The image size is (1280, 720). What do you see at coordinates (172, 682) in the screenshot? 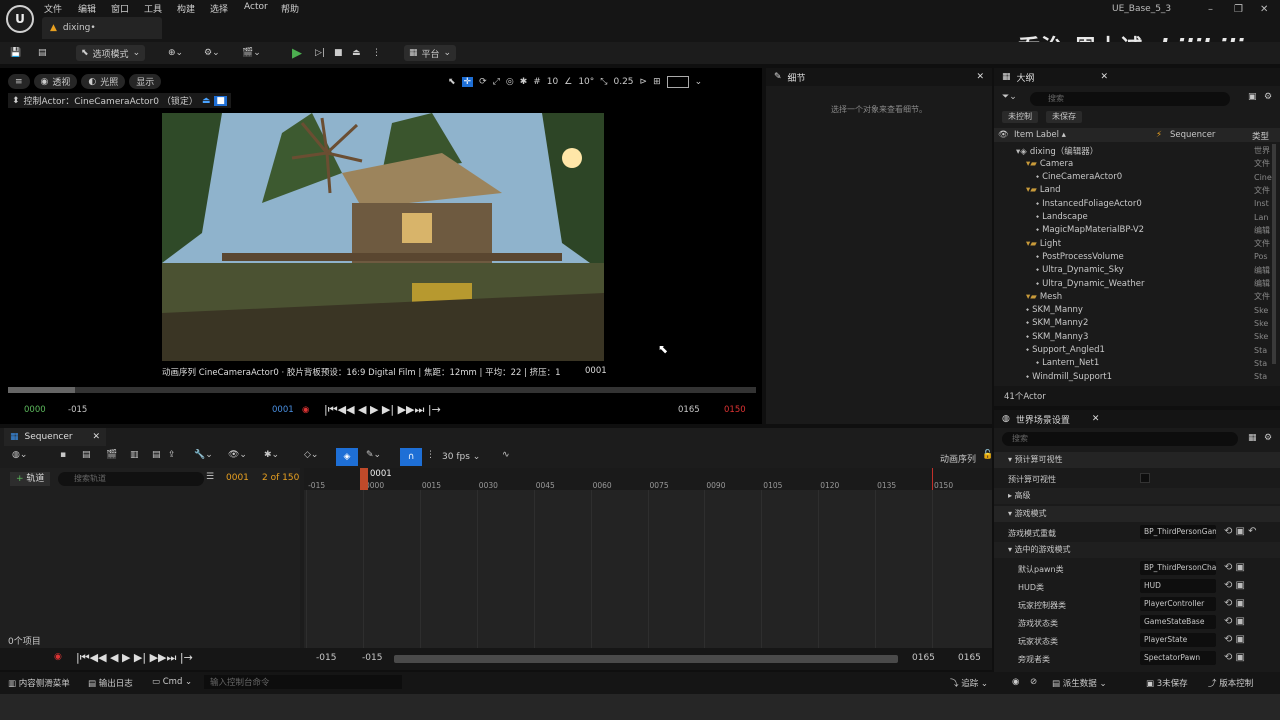
I see `cmd-dropdown: ▭ Cmd ⌄` at bounding box center [172, 682].